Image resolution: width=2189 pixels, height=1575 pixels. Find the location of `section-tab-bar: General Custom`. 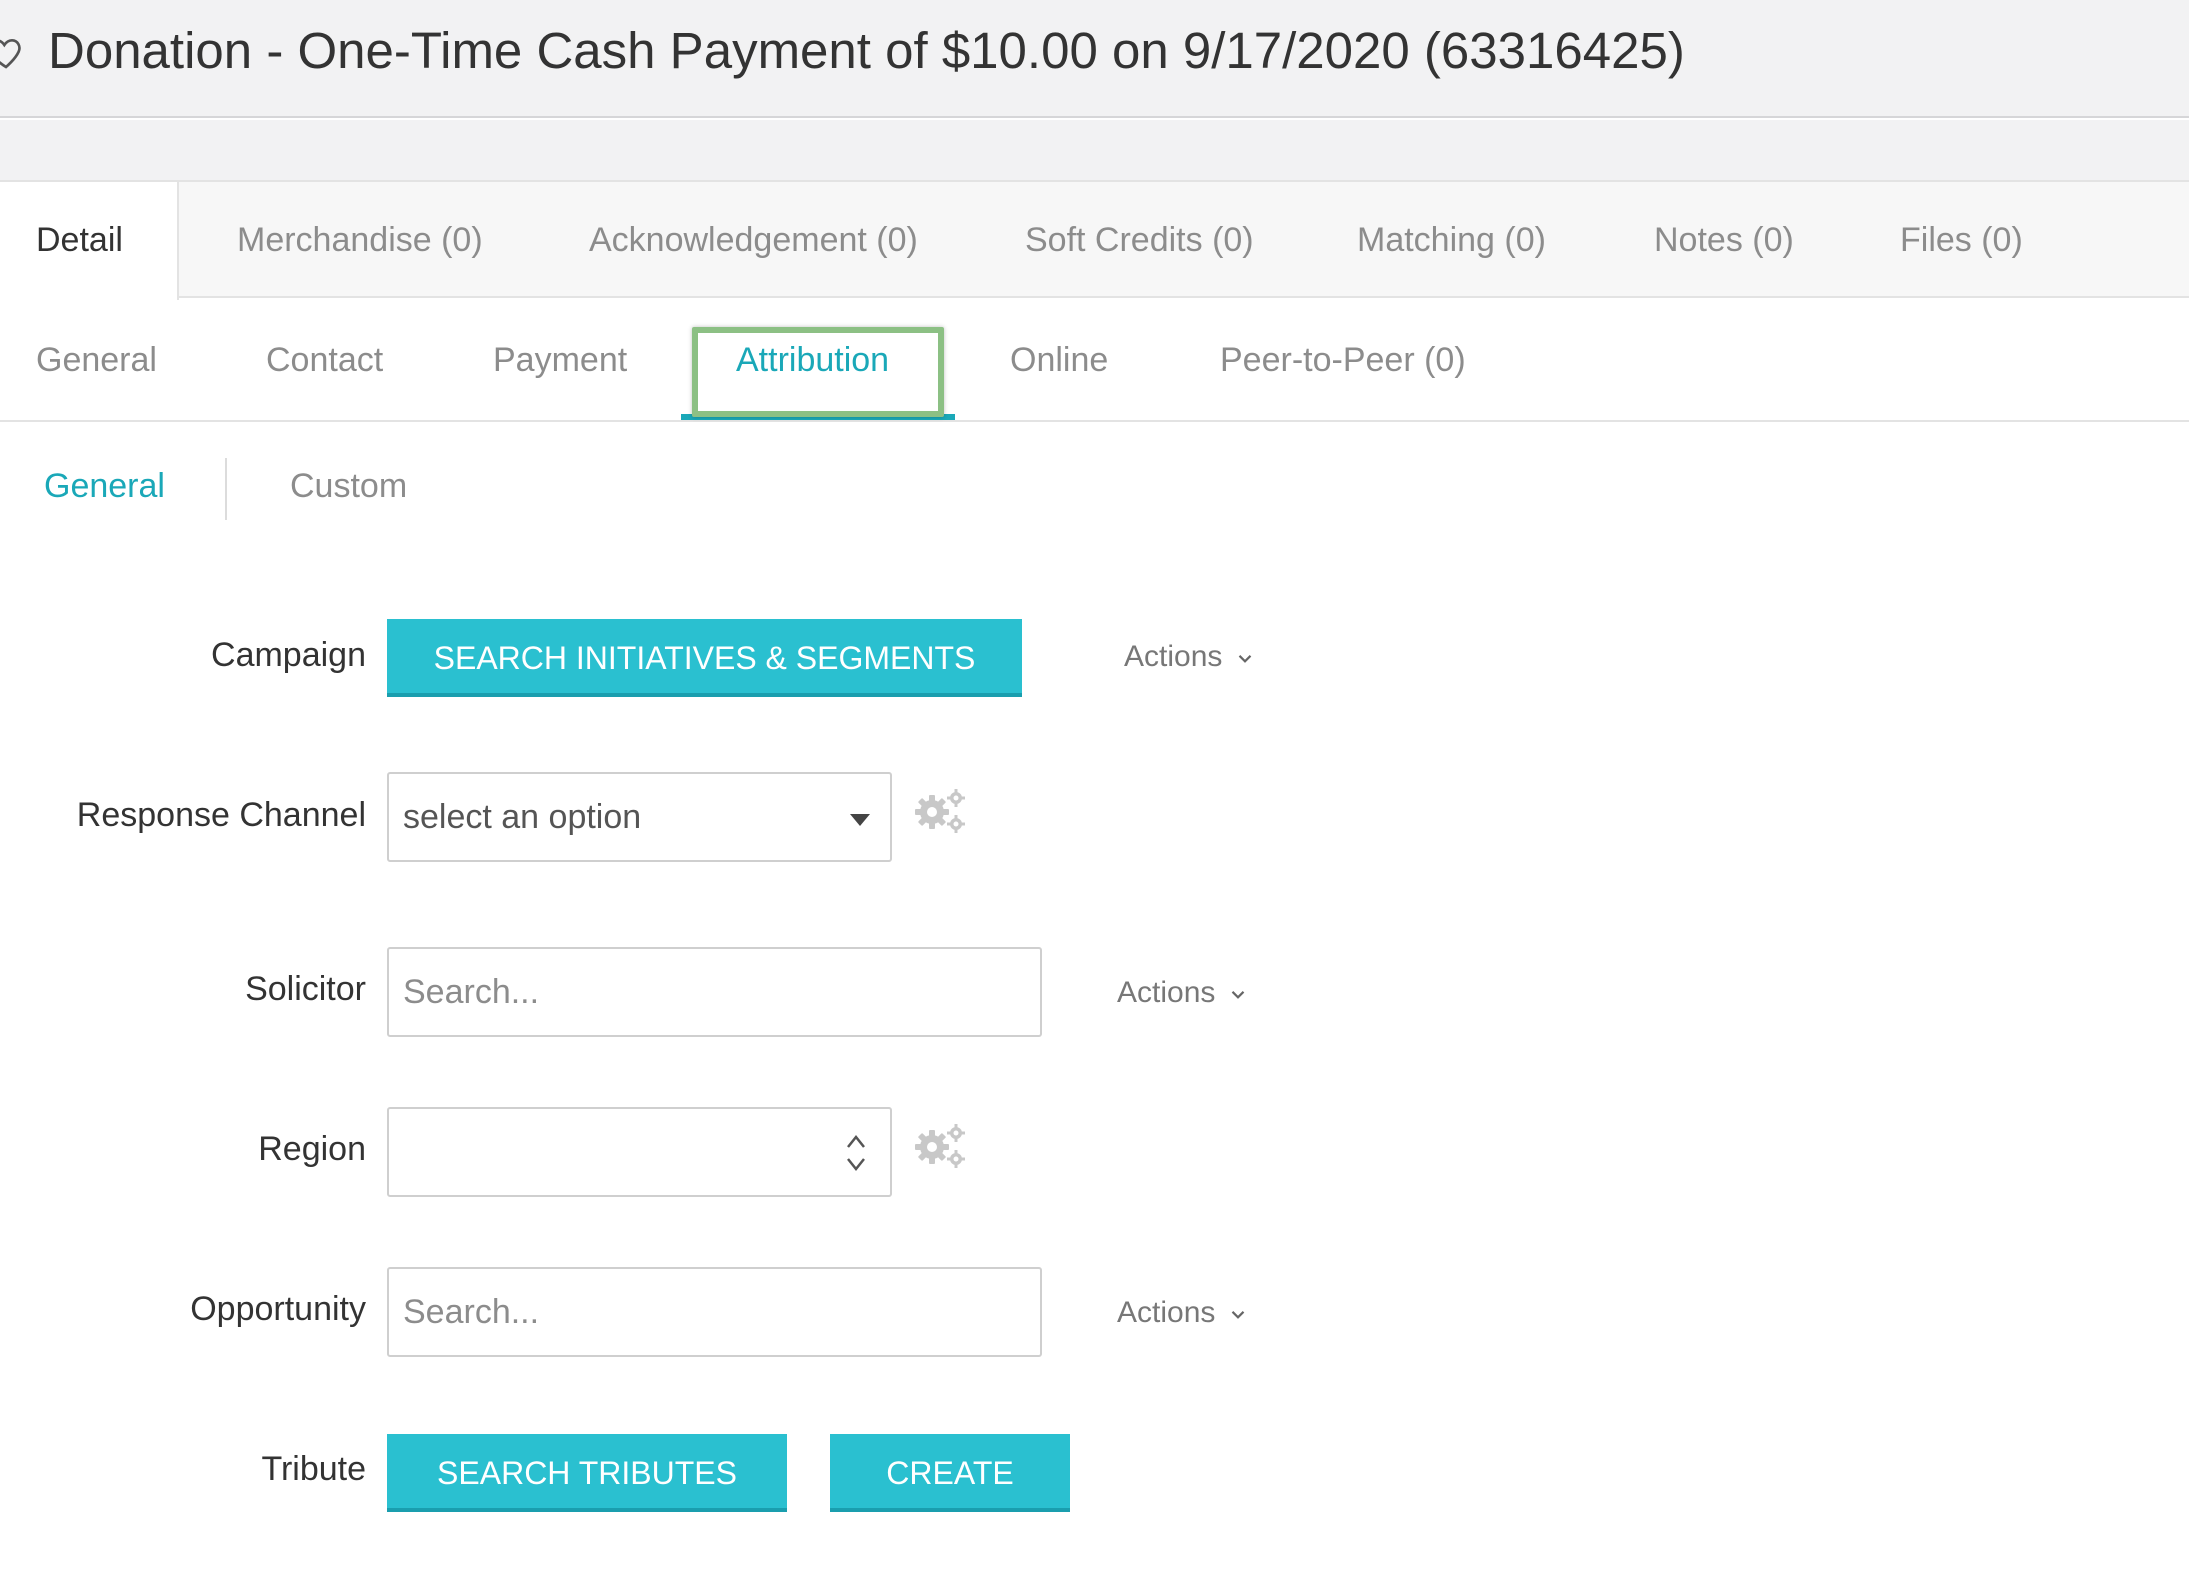

section-tab-bar: General Custom is located at coordinates (400, 486).